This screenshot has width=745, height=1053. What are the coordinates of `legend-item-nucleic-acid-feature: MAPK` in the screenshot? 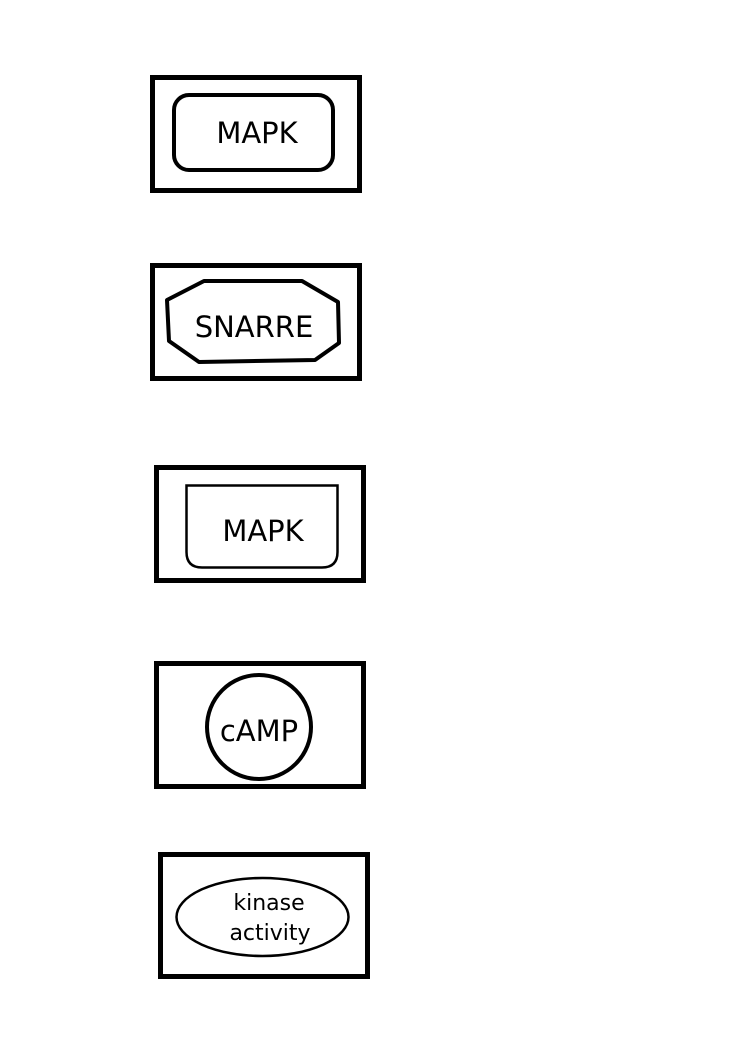 It's located at (260, 524).